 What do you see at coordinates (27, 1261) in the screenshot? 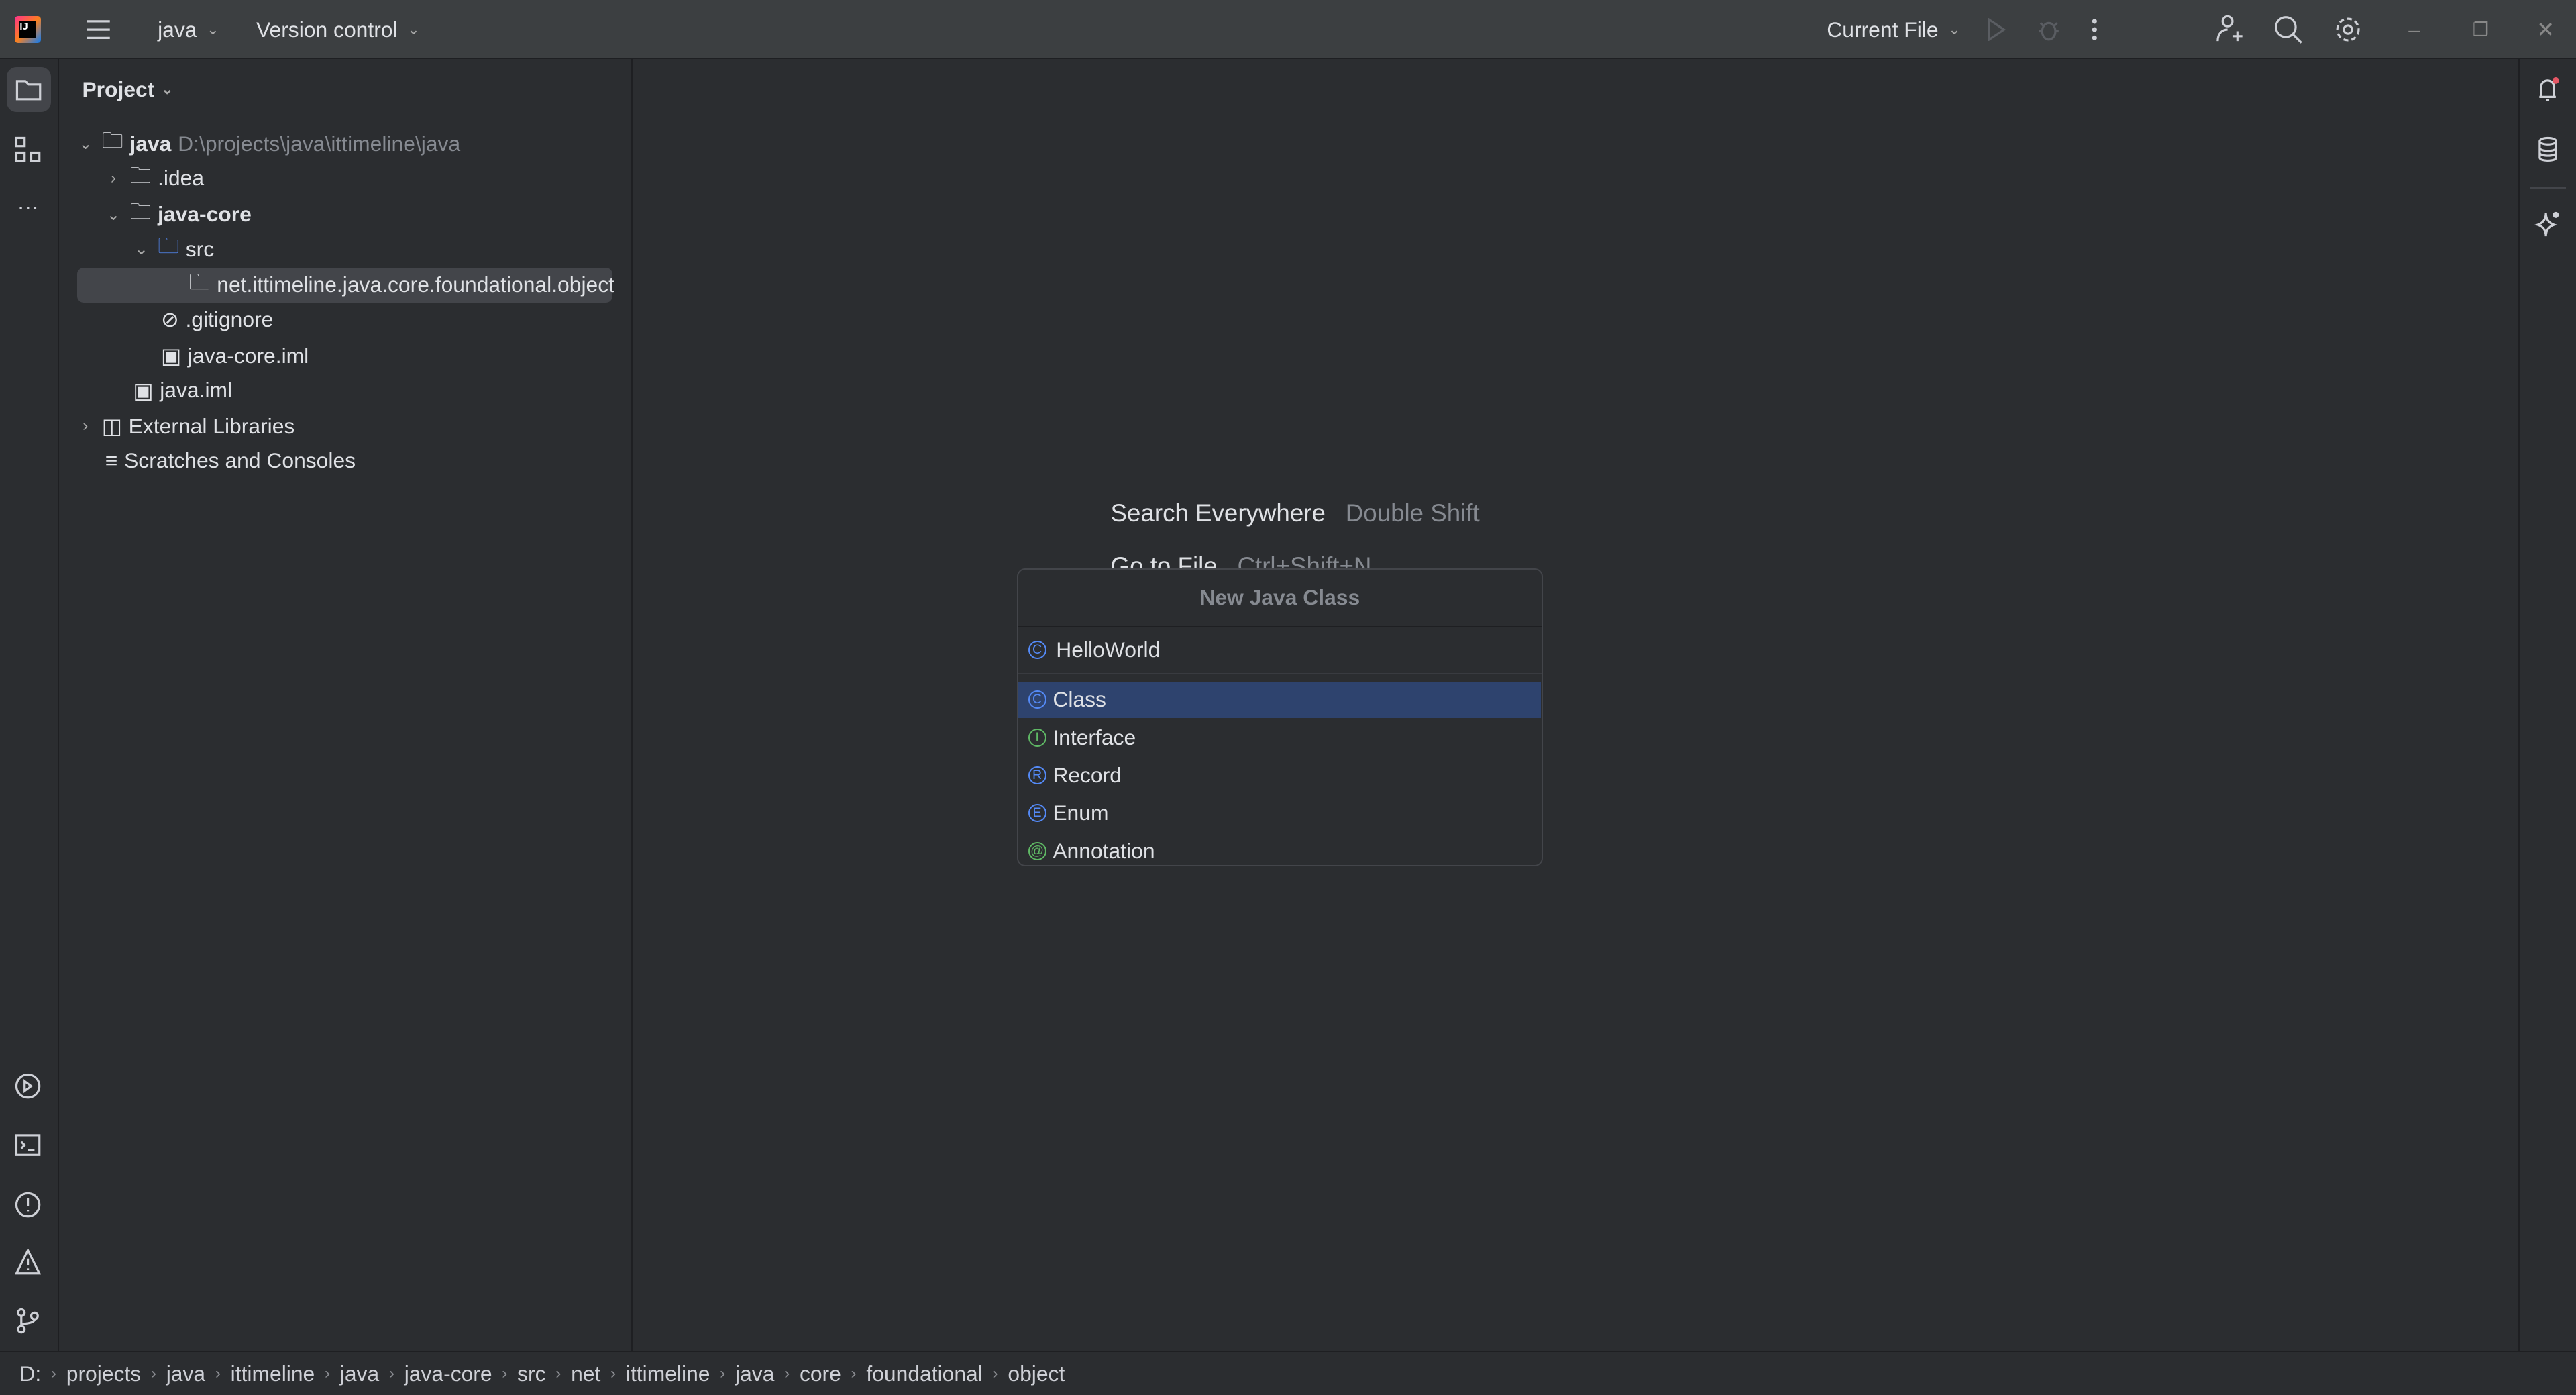
I see `warning-icon` at bounding box center [27, 1261].